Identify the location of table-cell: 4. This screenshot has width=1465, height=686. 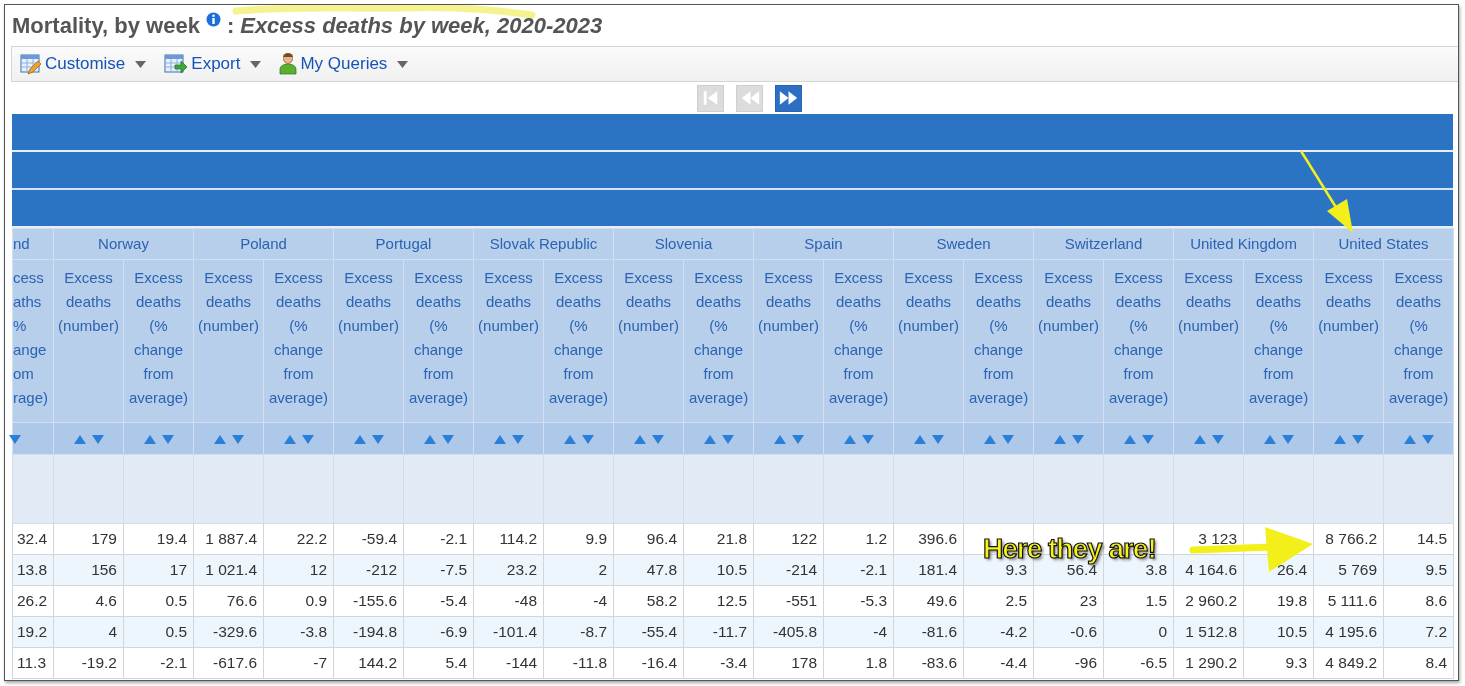
(88, 632).